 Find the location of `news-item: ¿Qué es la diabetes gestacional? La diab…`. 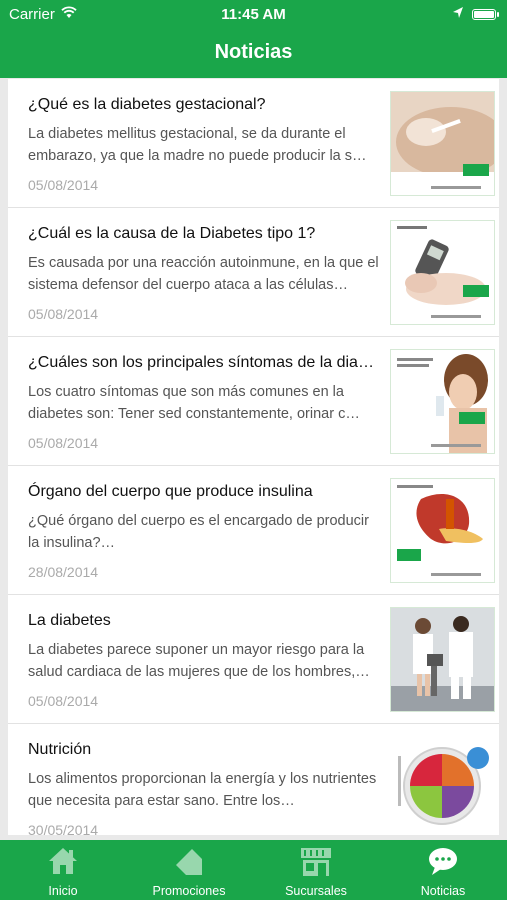

news-item: ¿Qué es la diabetes gestacional? La diab… is located at coordinates (253, 143).